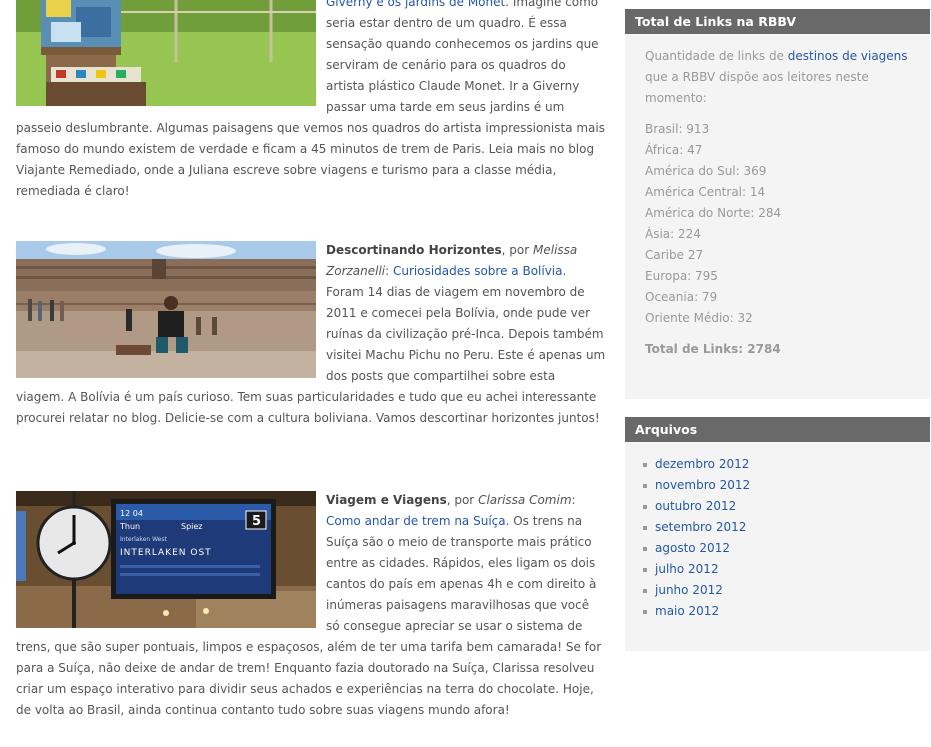  What do you see at coordinates (415, 4) in the screenshot?
I see `post-link-giverny: Giverny e os jardins de Monet` at bounding box center [415, 4].